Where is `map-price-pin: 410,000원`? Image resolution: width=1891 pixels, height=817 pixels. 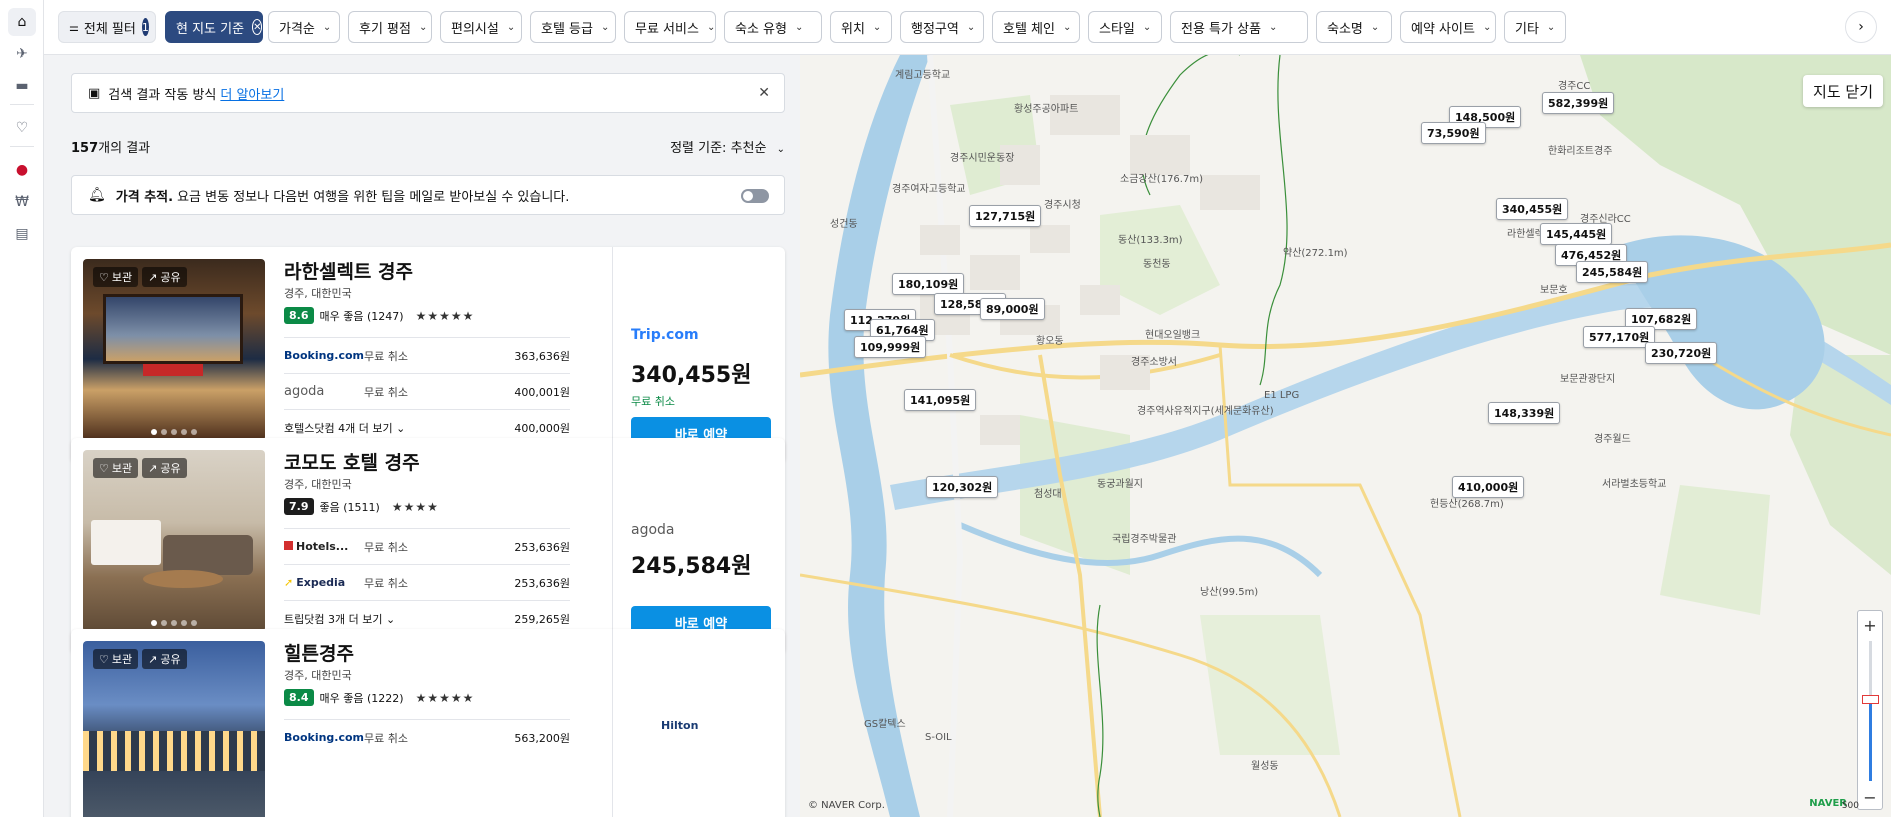 map-price-pin: 410,000원 is located at coordinates (1488, 487).